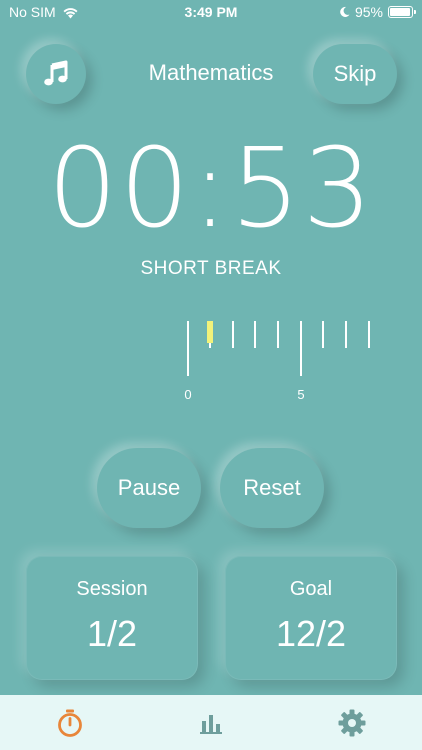 The image size is (422, 750). What do you see at coordinates (311, 633) in the screenshot?
I see `goal-value: 12/2` at bounding box center [311, 633].